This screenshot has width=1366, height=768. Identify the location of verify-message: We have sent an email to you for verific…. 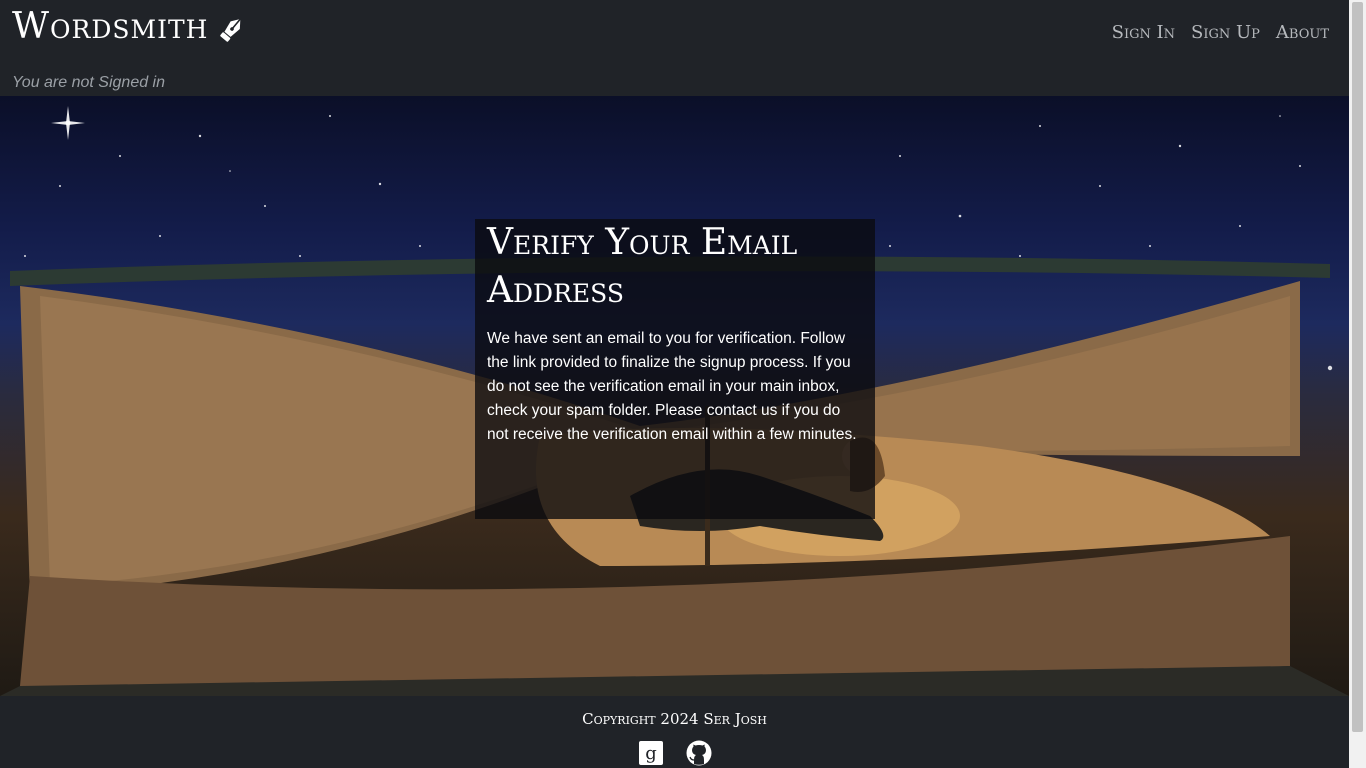
(672, 386).